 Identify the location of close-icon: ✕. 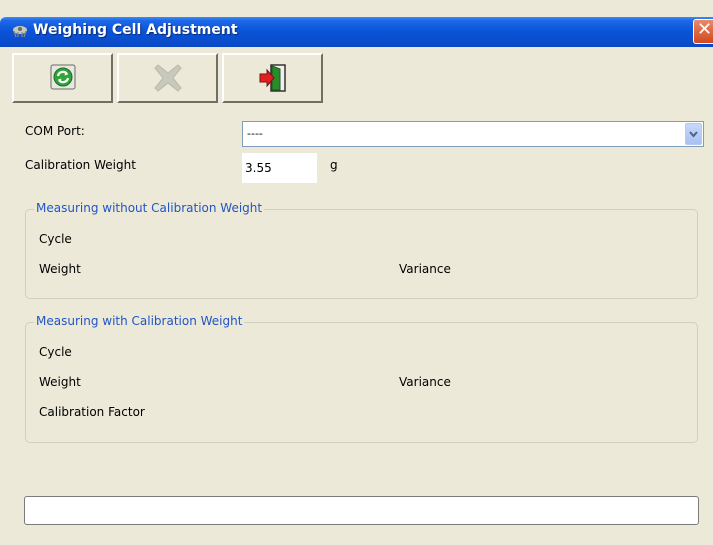
(705, 29).